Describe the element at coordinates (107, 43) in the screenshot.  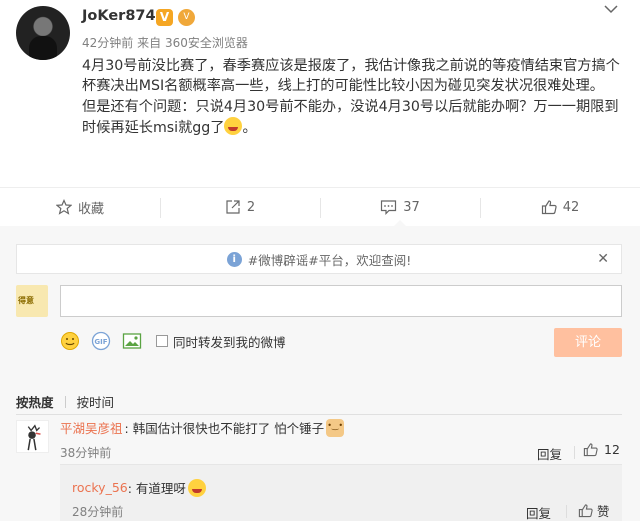
I see `post-time: 42分钟前` at that location.